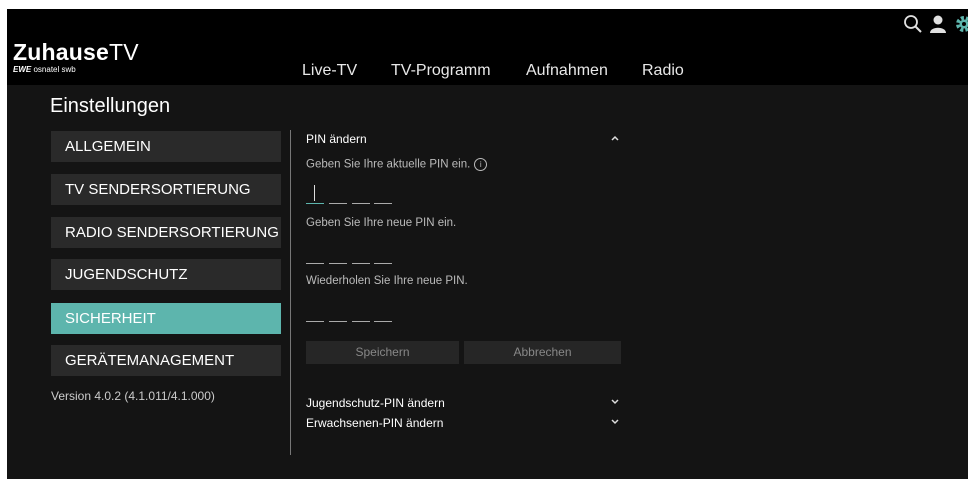  What do you see at coordinates (166, 318) in the screenshot?
I see `settings-menu-sicherheit: SICHERHEIT` at bounding box center [166, 318].